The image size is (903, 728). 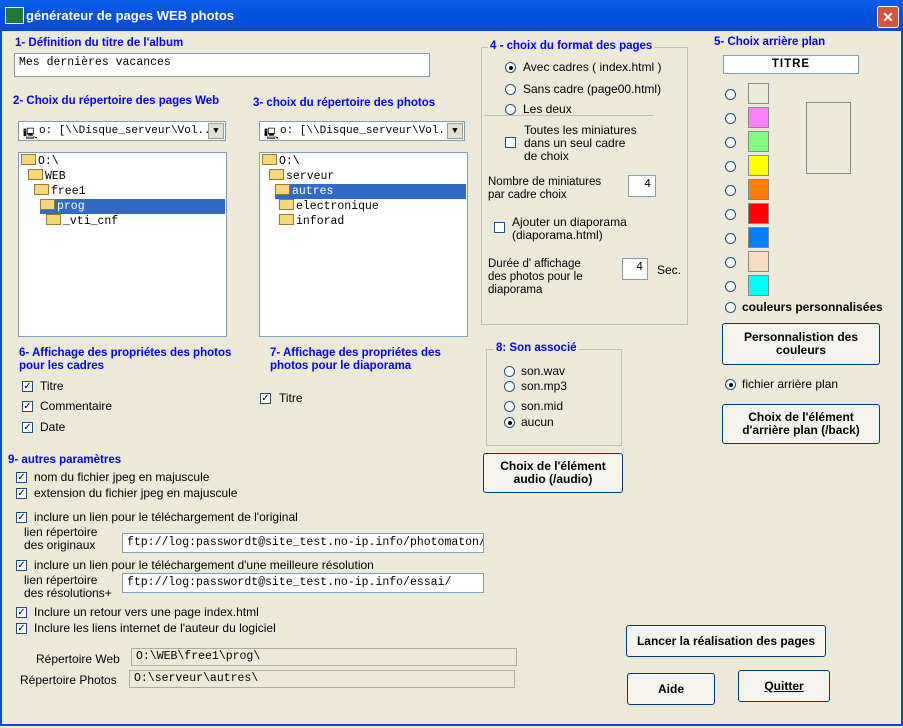 I want to click on ext-majuscule-label: extension du fichier jpeg en majuscule, so click(x=136, y=493).